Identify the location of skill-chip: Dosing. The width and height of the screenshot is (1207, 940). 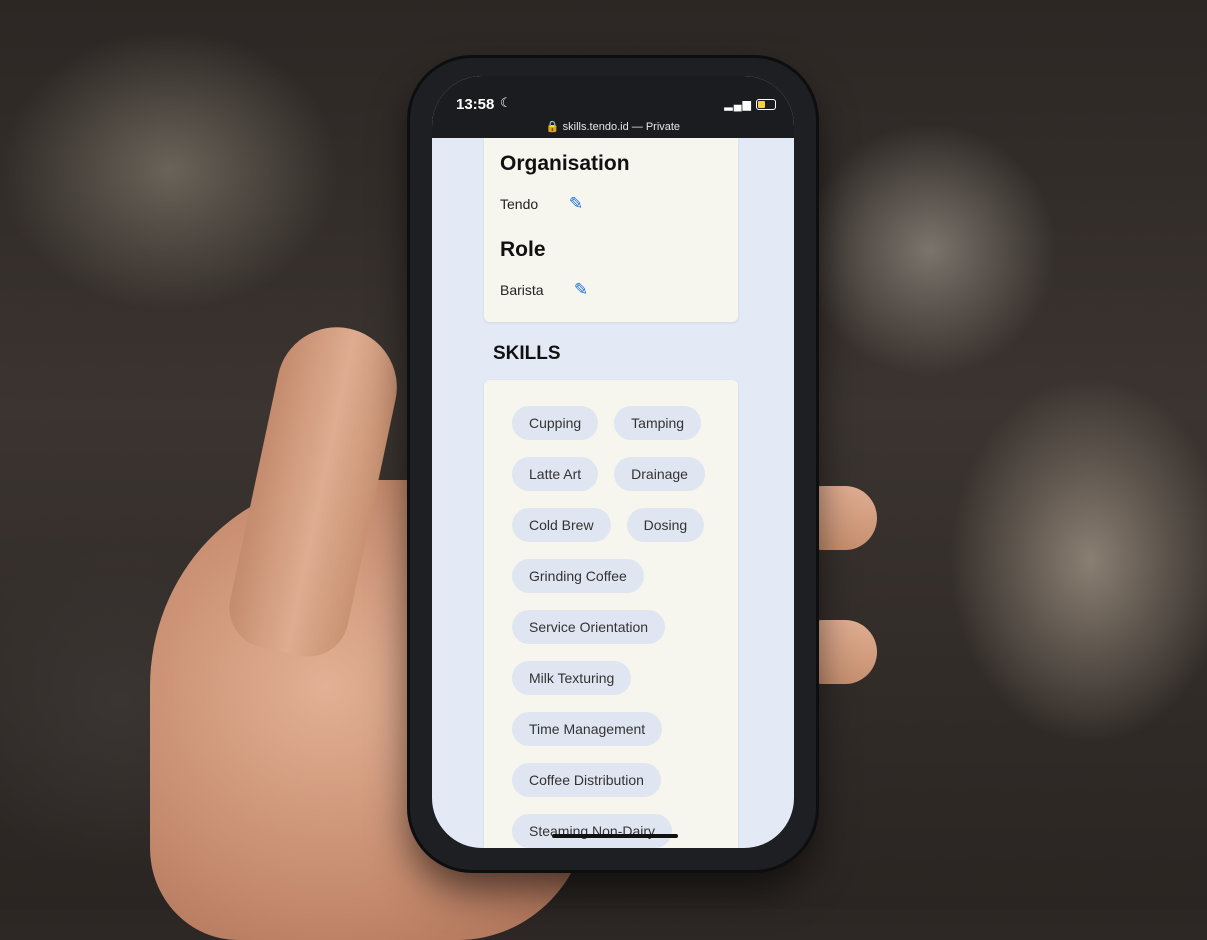
(665, 525).